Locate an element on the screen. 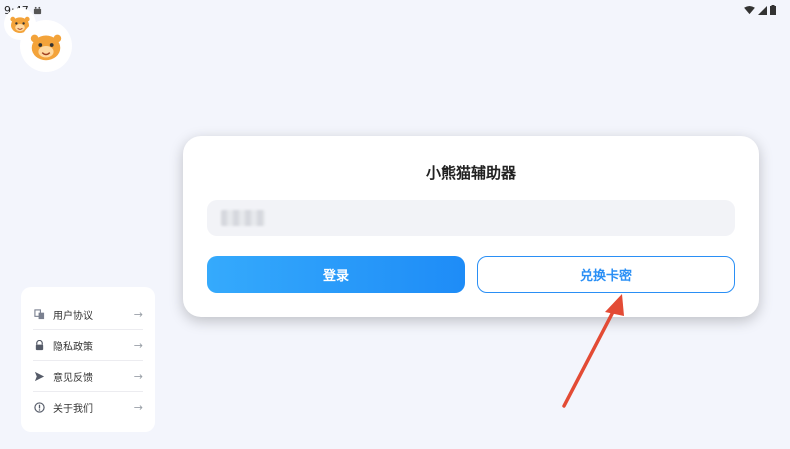 This screenshot has width=790, height=449. menu-item-user-agreement: 用户协议 → is located at coordinates (88, 314).